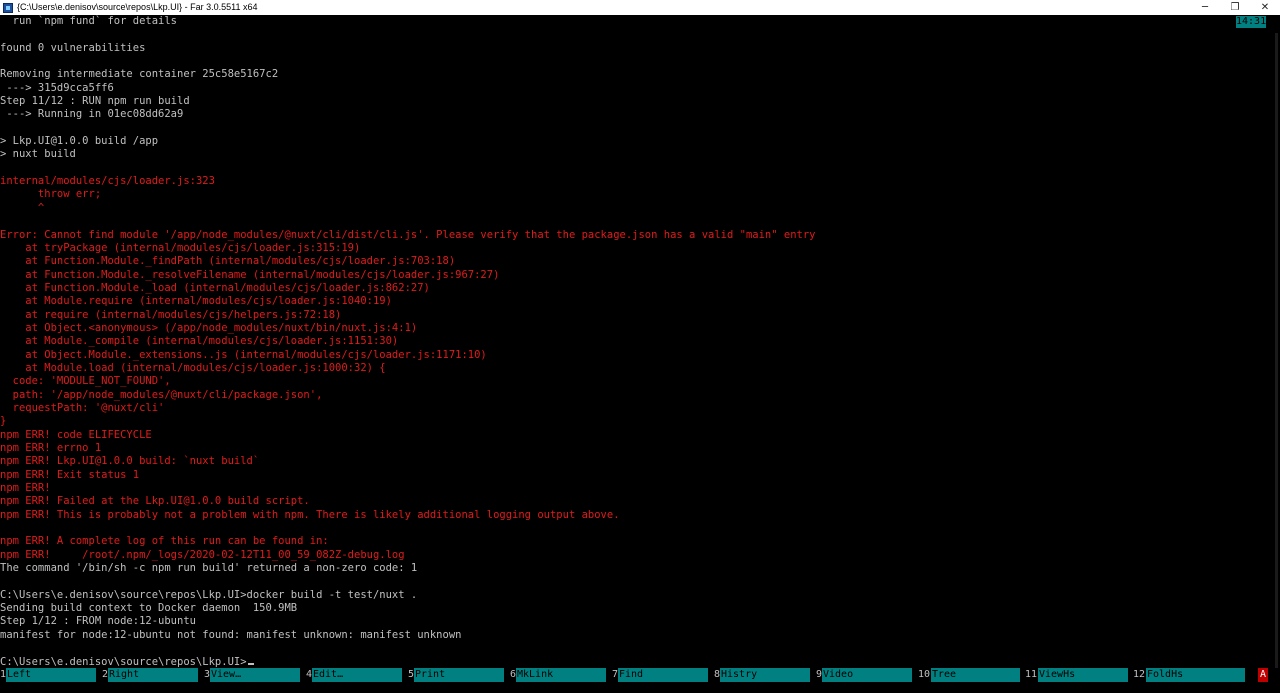  What do you see at coordinates (70, 474) in the screenshot?
I see `console-line: npm ERR! Exit status 1` at bounding box center [70, 474].